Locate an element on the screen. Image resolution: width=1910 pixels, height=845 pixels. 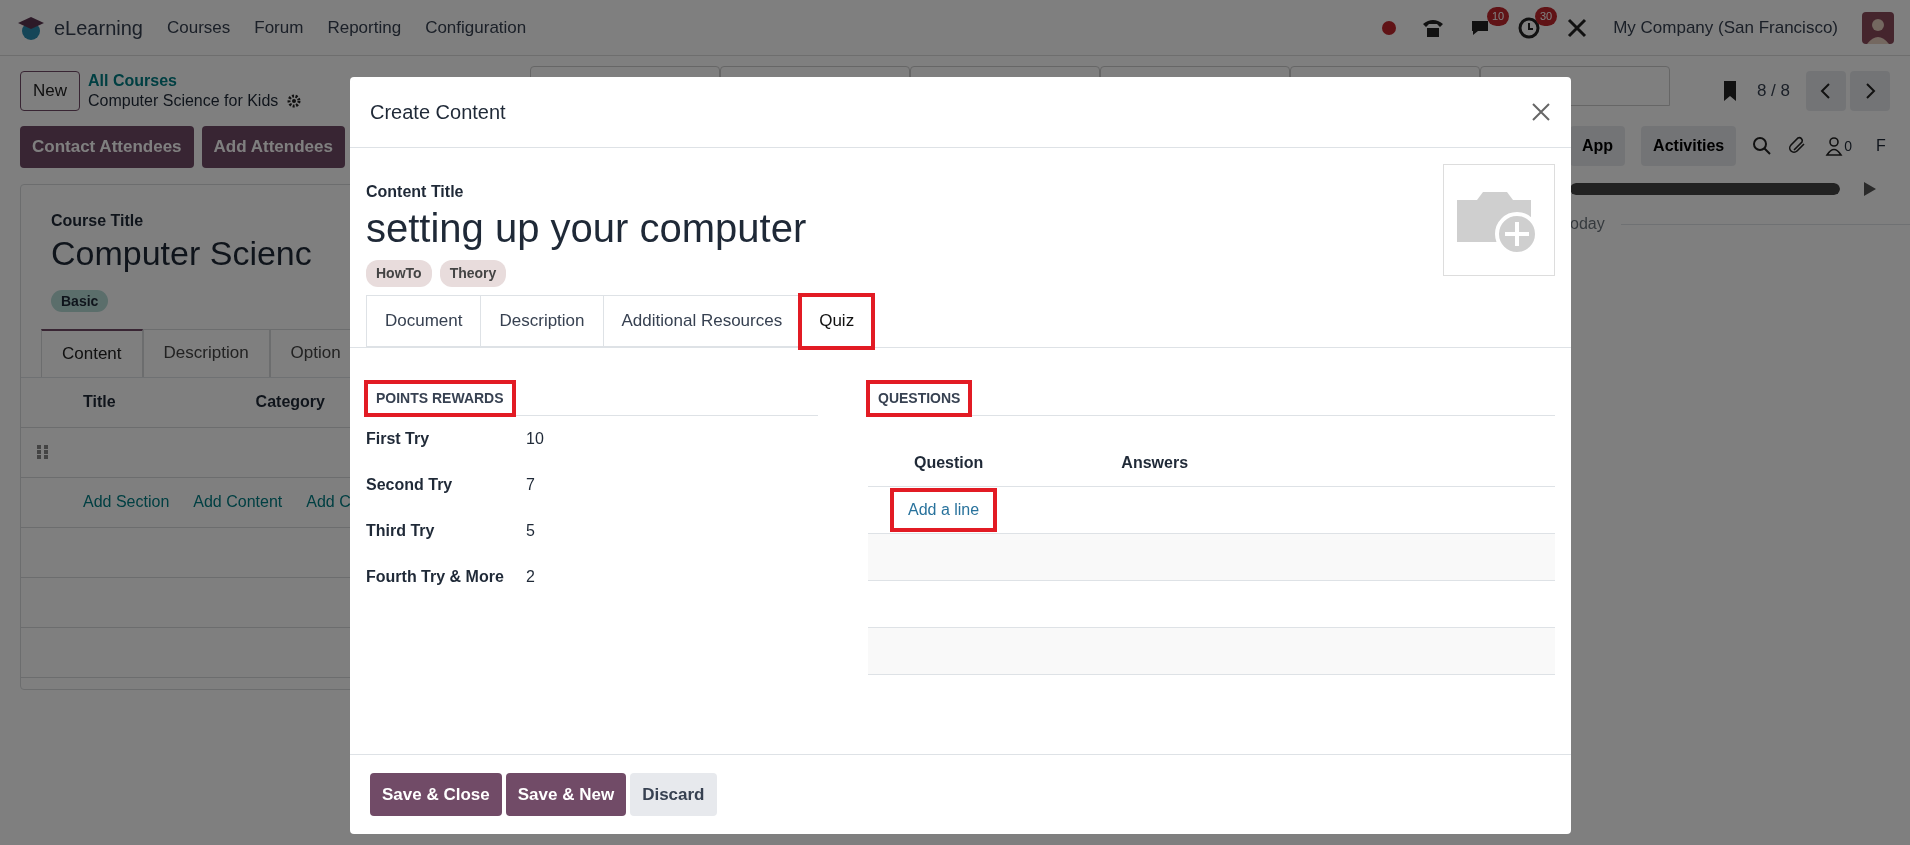
previous-icon is located at coordinates (1826, 91).